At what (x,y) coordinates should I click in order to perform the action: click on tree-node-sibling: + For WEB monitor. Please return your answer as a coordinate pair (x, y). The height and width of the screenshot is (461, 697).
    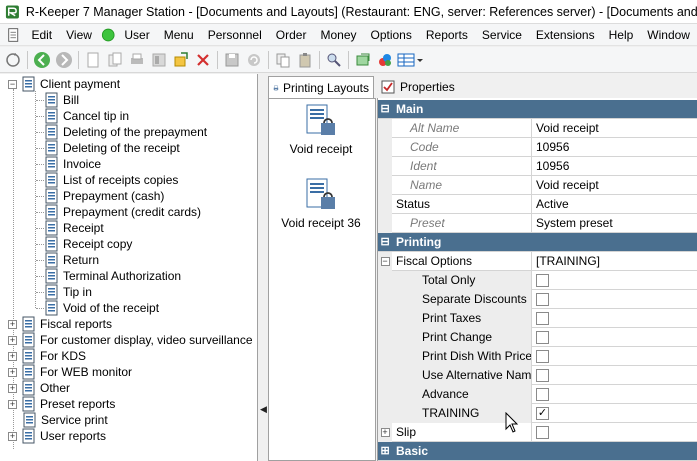
    Looking at the image, I should click on (70, 372).